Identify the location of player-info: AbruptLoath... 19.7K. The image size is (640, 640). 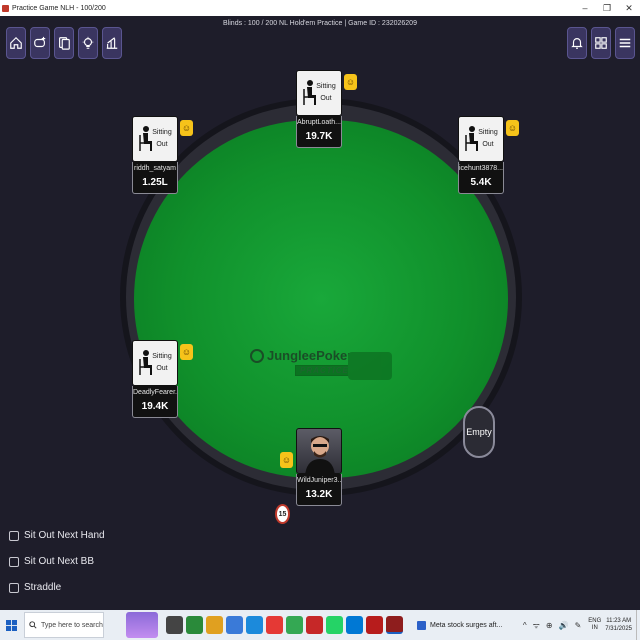
(319, 132).